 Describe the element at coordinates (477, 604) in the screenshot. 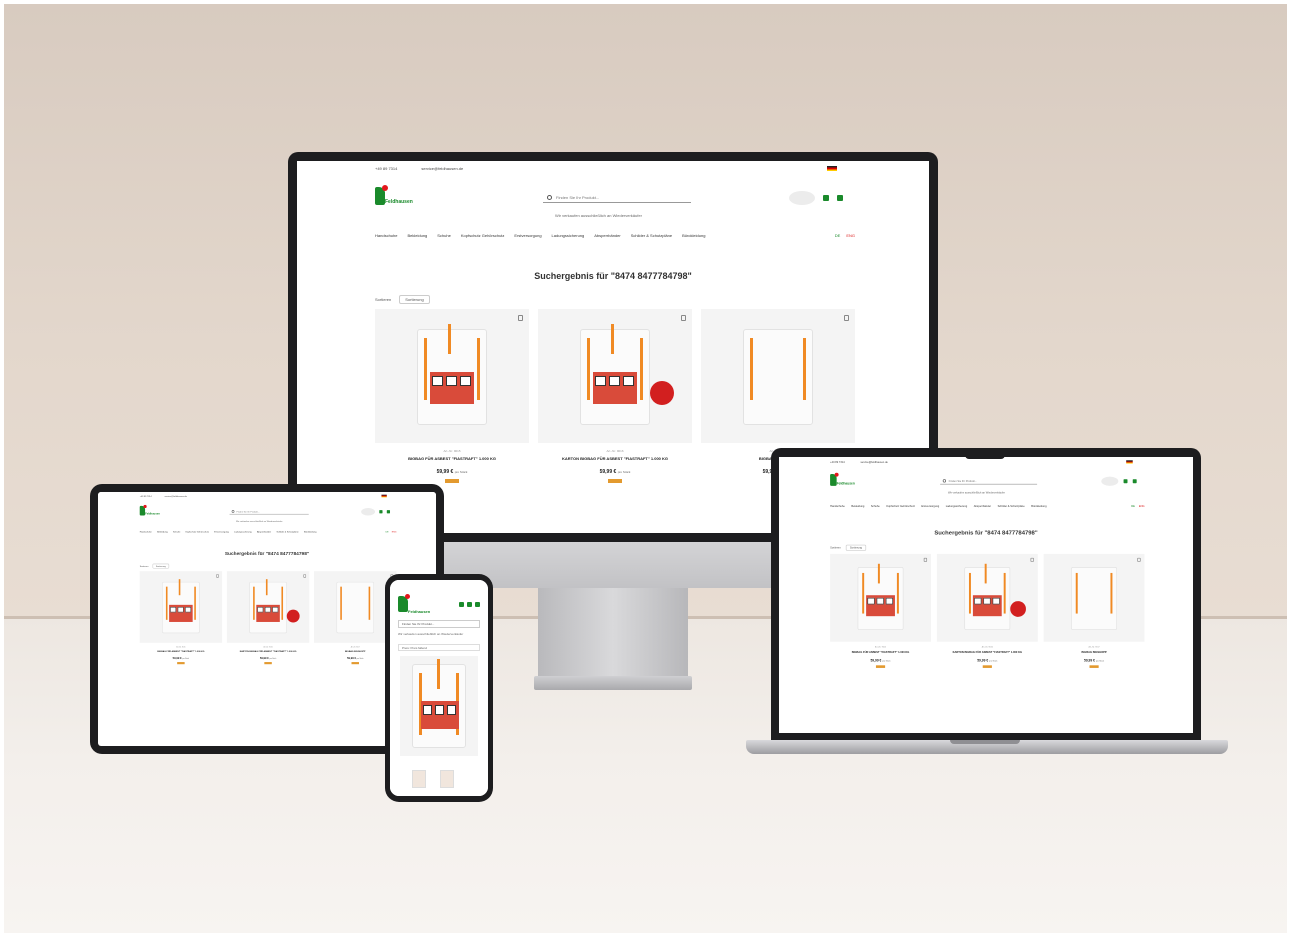

I see `menu-icon` at that location.